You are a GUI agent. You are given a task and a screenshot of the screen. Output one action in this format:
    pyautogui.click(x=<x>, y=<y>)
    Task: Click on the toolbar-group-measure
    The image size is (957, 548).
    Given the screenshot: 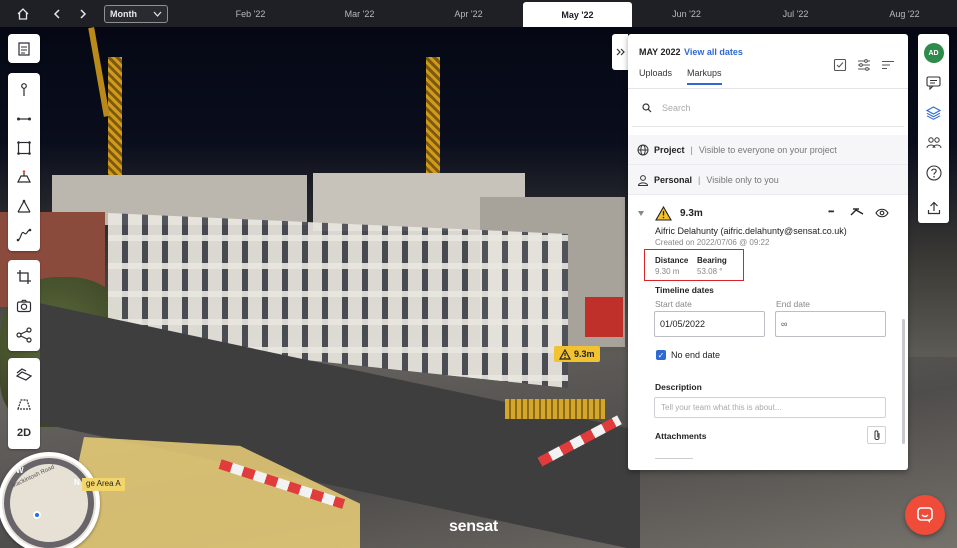 What is the action you would take?
    pyautogui.click(x=24, y=162)
    